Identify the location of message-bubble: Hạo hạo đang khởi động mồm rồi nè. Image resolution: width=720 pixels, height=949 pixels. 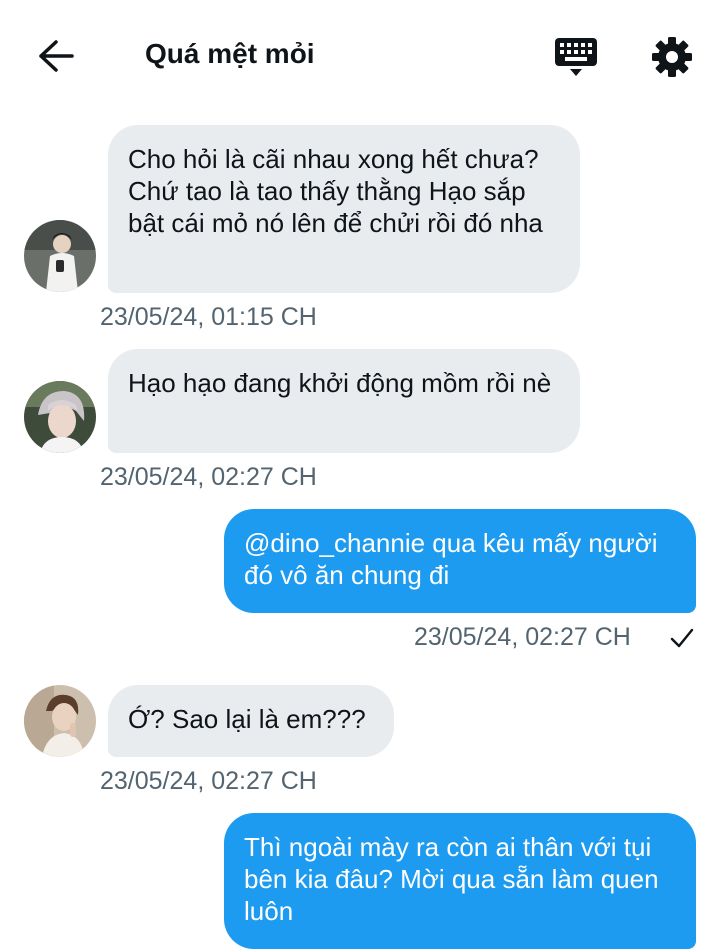
(344, 401).